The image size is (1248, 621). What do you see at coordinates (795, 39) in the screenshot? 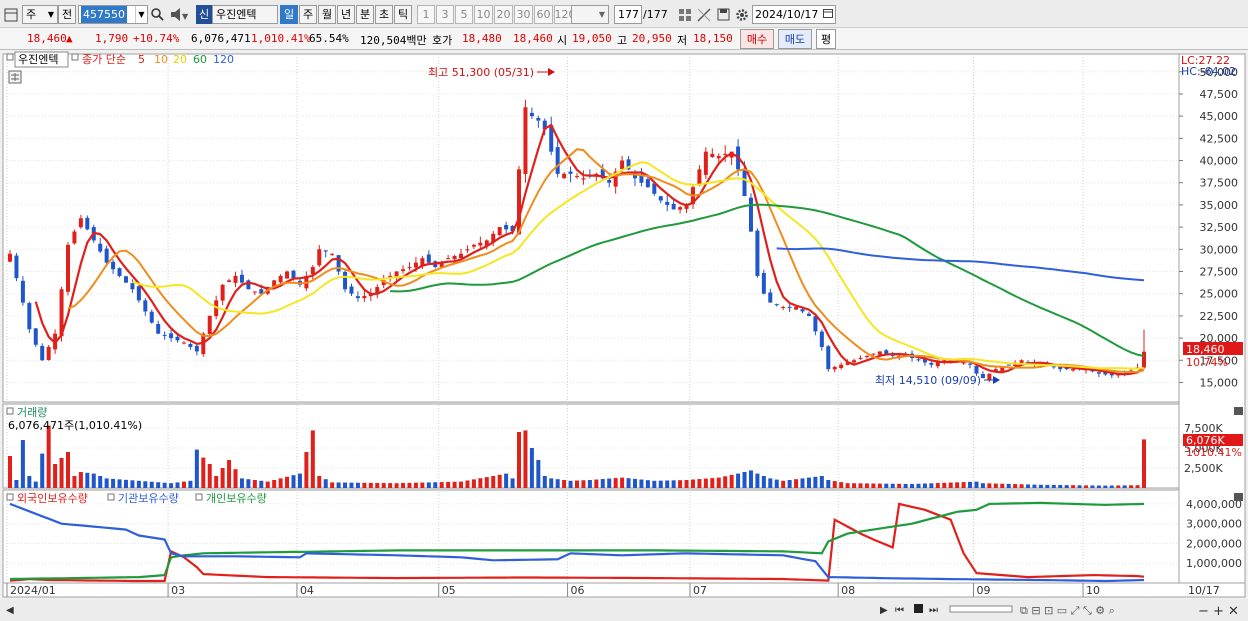
I see `sell-button: 매도` at bounding box center [795, 39].